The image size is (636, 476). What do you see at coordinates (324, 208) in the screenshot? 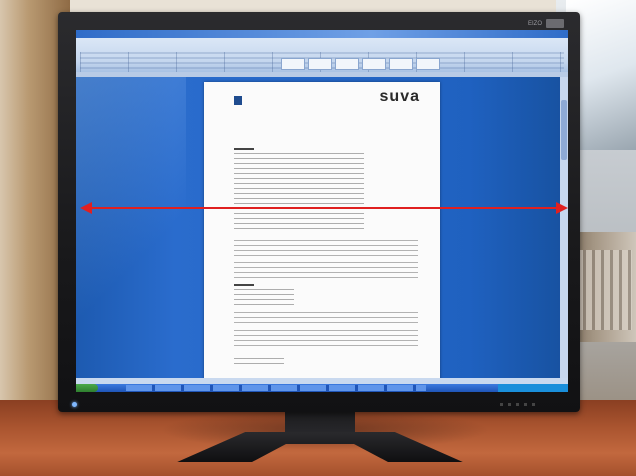
I see `width-arrow-line` at bounding box center [324, 208].